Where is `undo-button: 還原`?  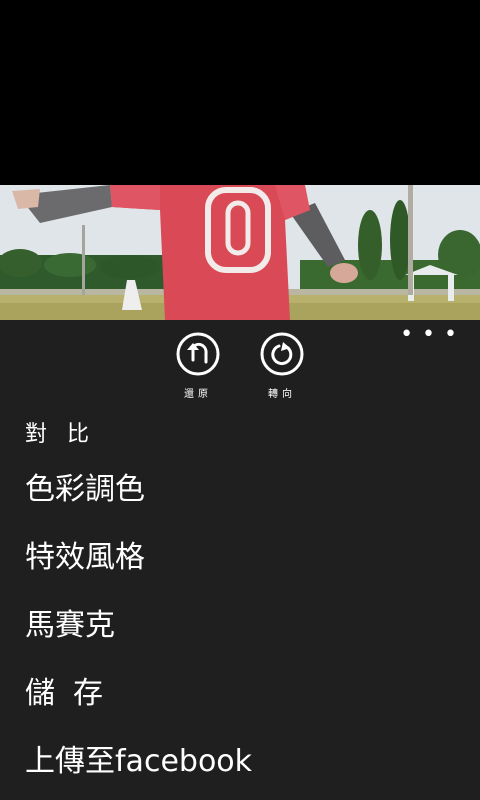 undo-button: 還原 is located at coordinates (198, 366).